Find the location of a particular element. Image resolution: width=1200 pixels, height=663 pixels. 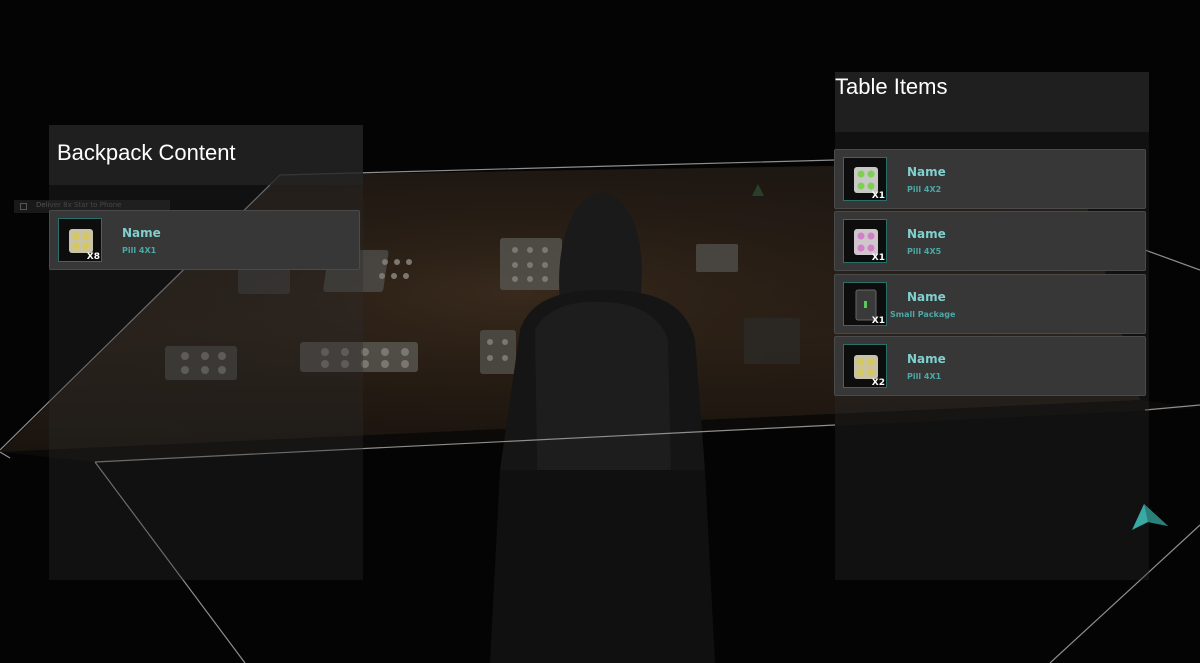

table-item-slot: X1 Name Pill 4X2 is located at coordinates (990, 179).